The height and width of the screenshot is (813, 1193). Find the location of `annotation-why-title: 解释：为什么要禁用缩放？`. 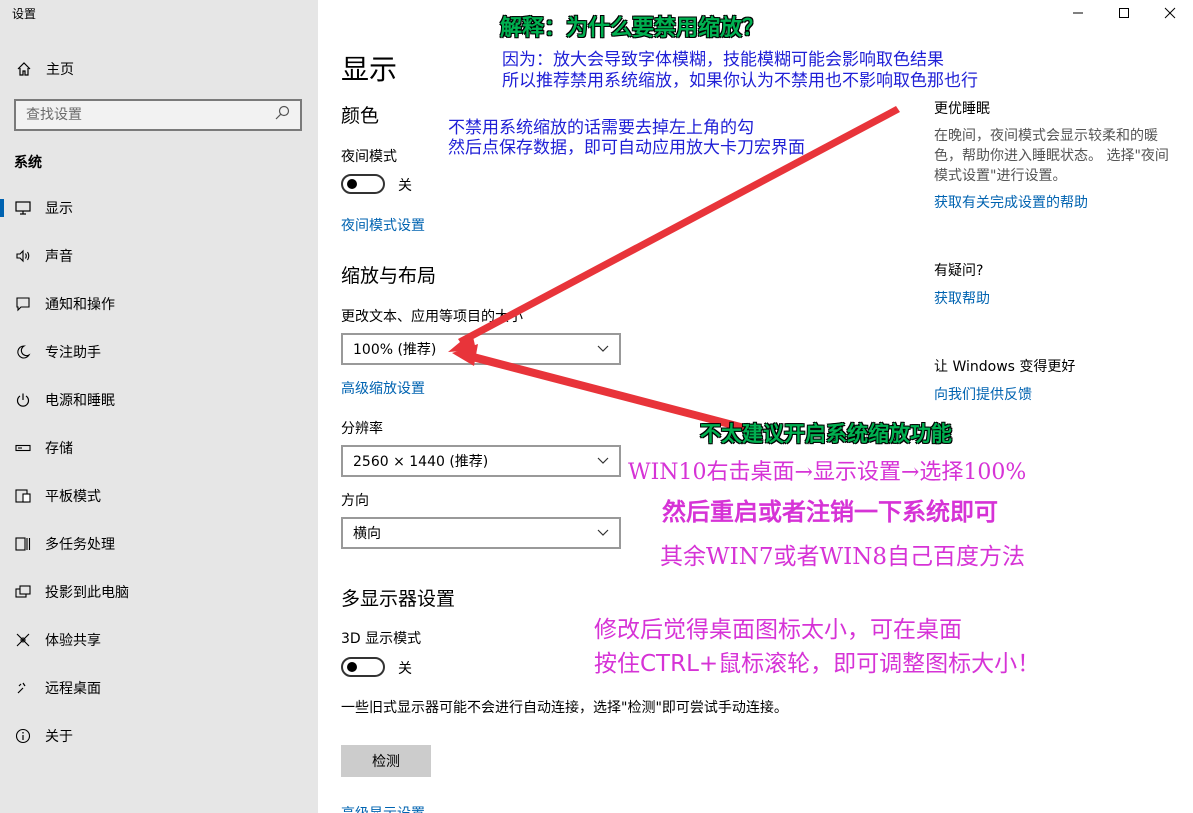

annotation-why-title: 解释：为什么要禁用缩放？ is located at coordinates (632, 28).